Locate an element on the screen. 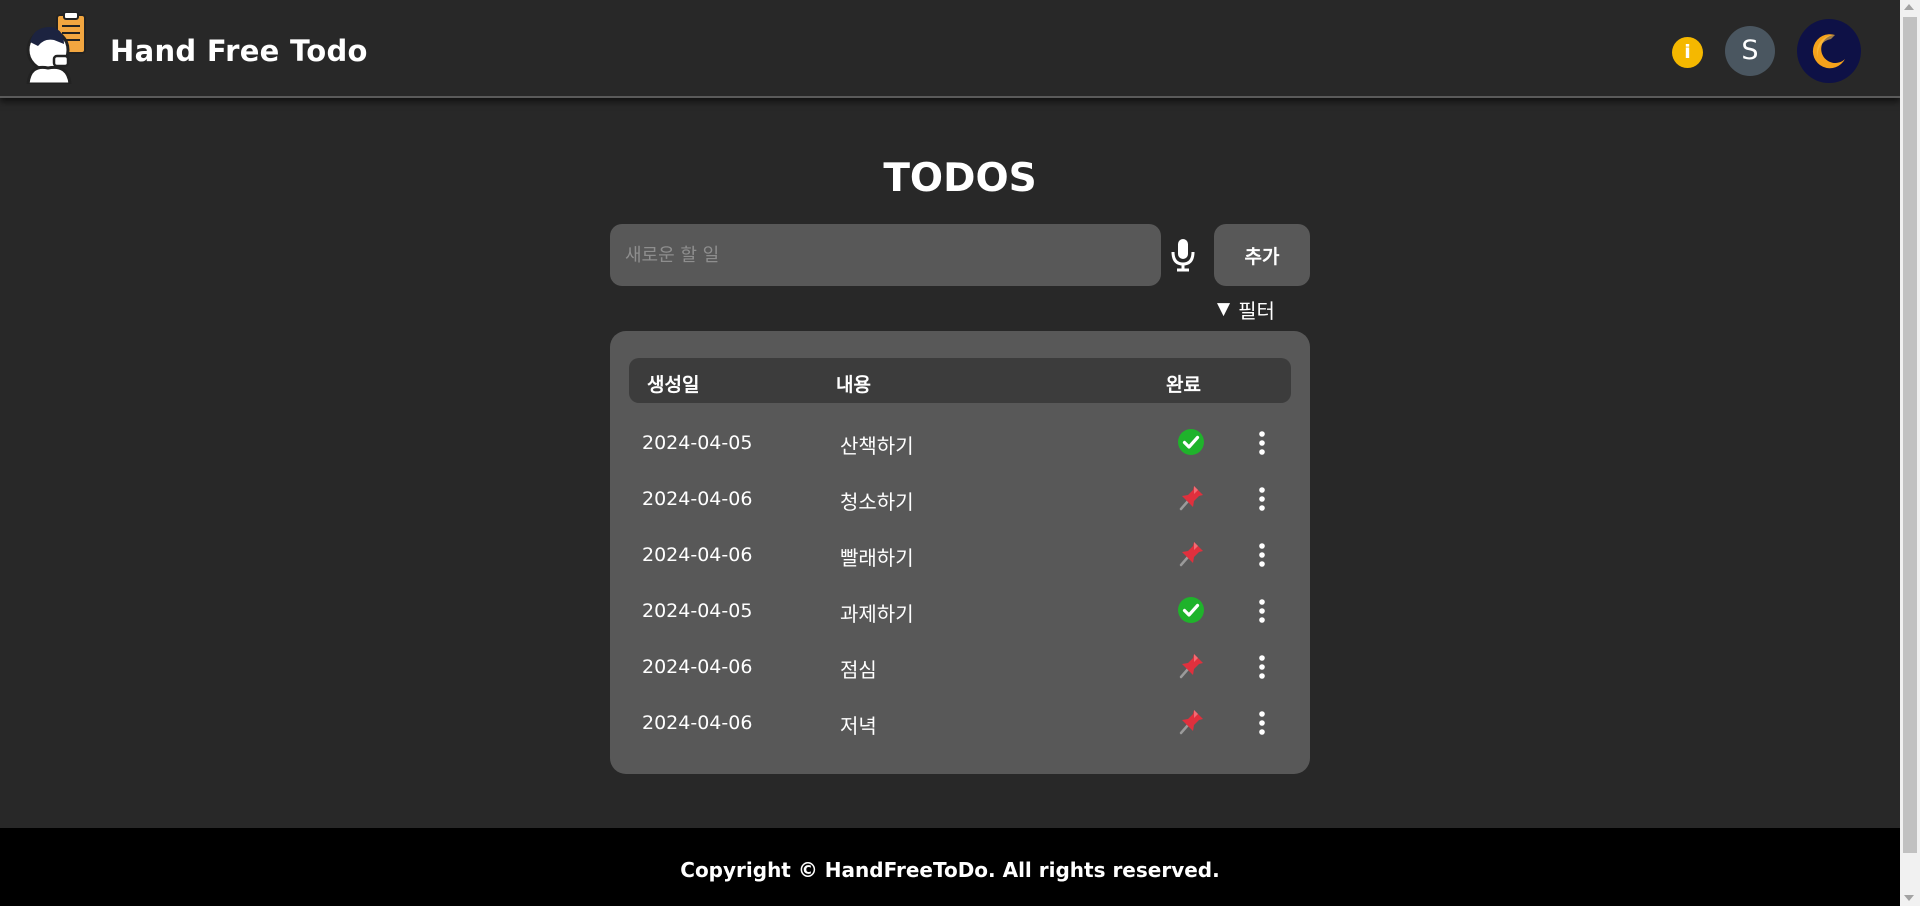 The width and height of the screenshot is (1920, 906). filter-toggle: ▼ 필터 is located at coordinates (1246, 309).